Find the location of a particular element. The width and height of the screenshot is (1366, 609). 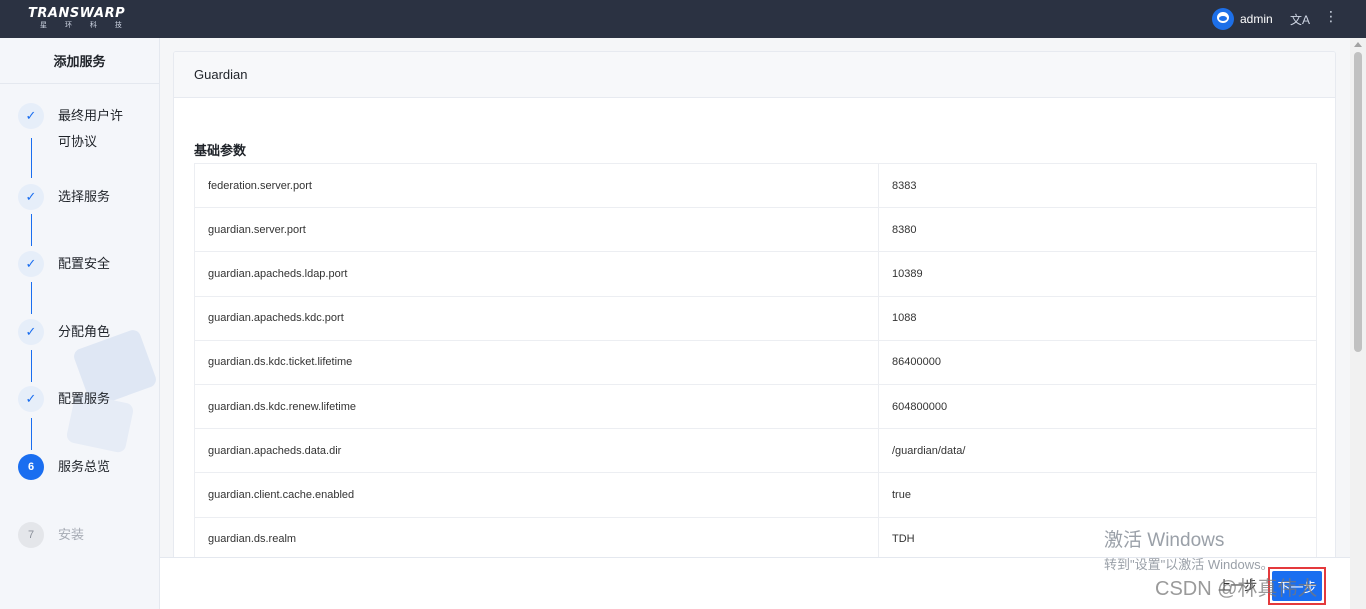

table-row: guardian.server.port 8380 is located at coordinates (755, 230).